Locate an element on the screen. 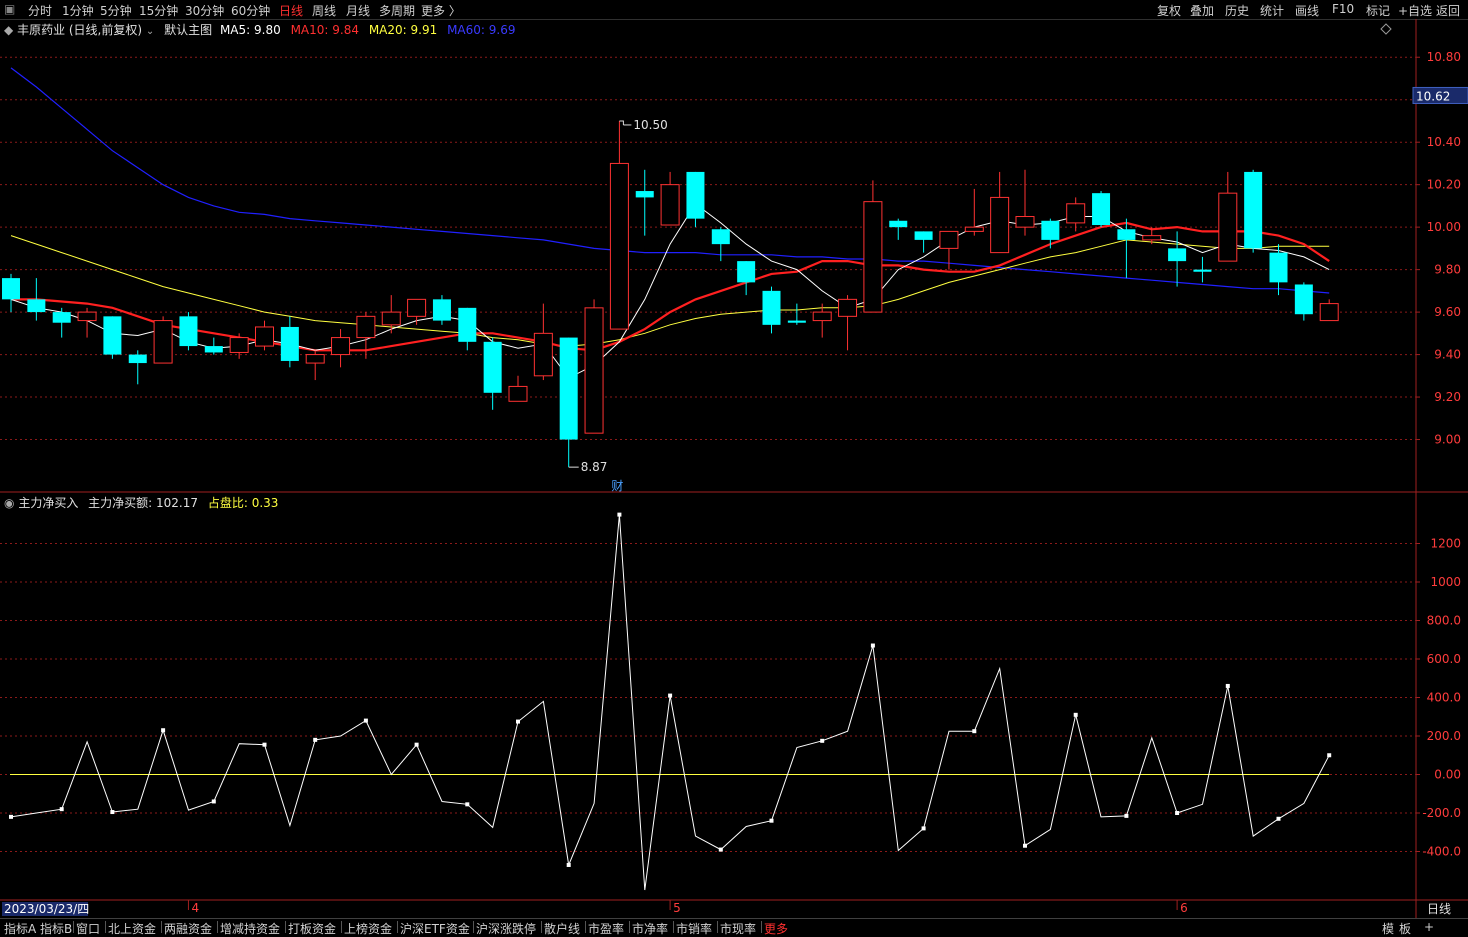 This screenshot has height=937, width=1468. earnings-marker: 财 is located at coordinates (617, 486).